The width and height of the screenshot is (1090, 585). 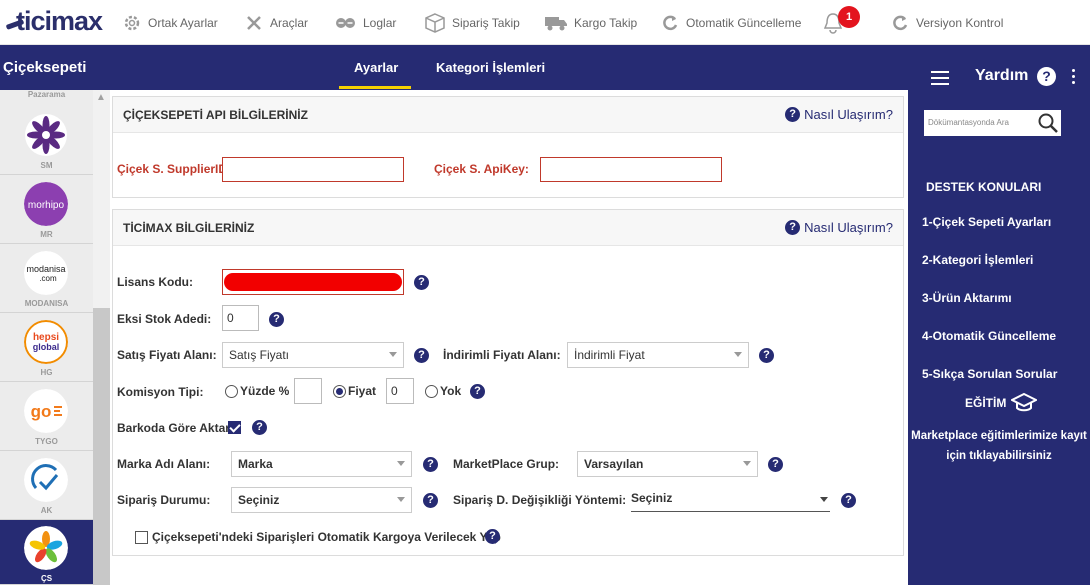 I want to click on commission-radio-none, so click(x=431, y=391).